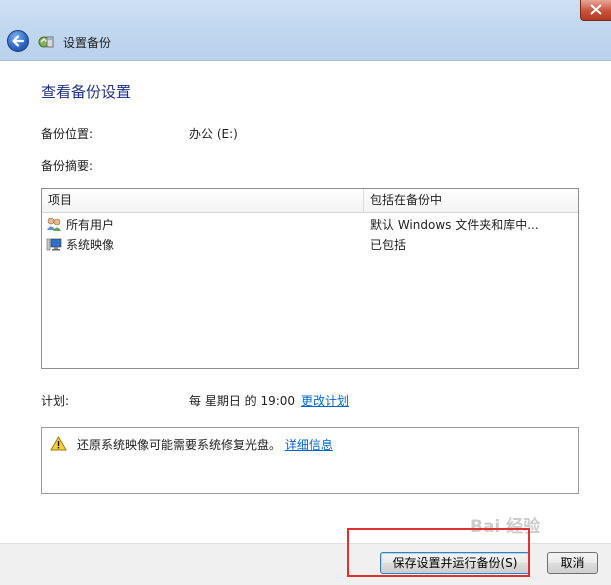 This screenshot has height=585, width=611. Describe the element at coordinates (90, 225) in the screenshot. I see `row-item-label: 所有用户` at that location.